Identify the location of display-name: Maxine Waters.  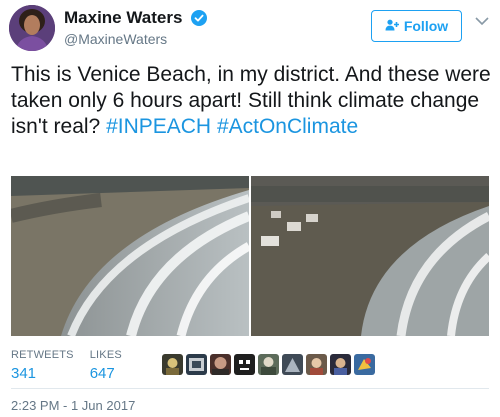
(123, 18).